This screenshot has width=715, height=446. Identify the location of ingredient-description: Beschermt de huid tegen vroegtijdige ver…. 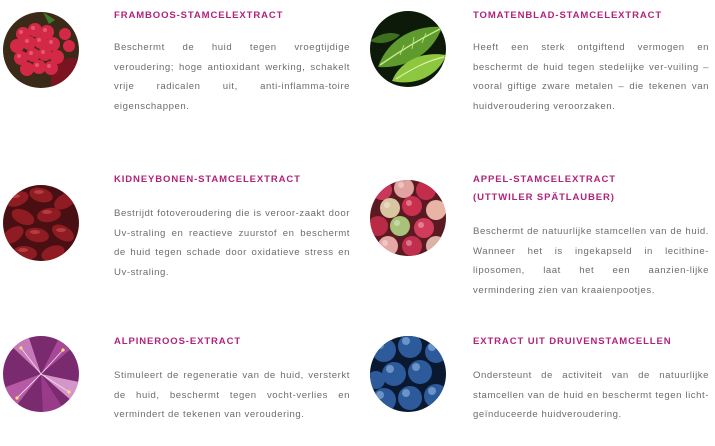
(232, 77).